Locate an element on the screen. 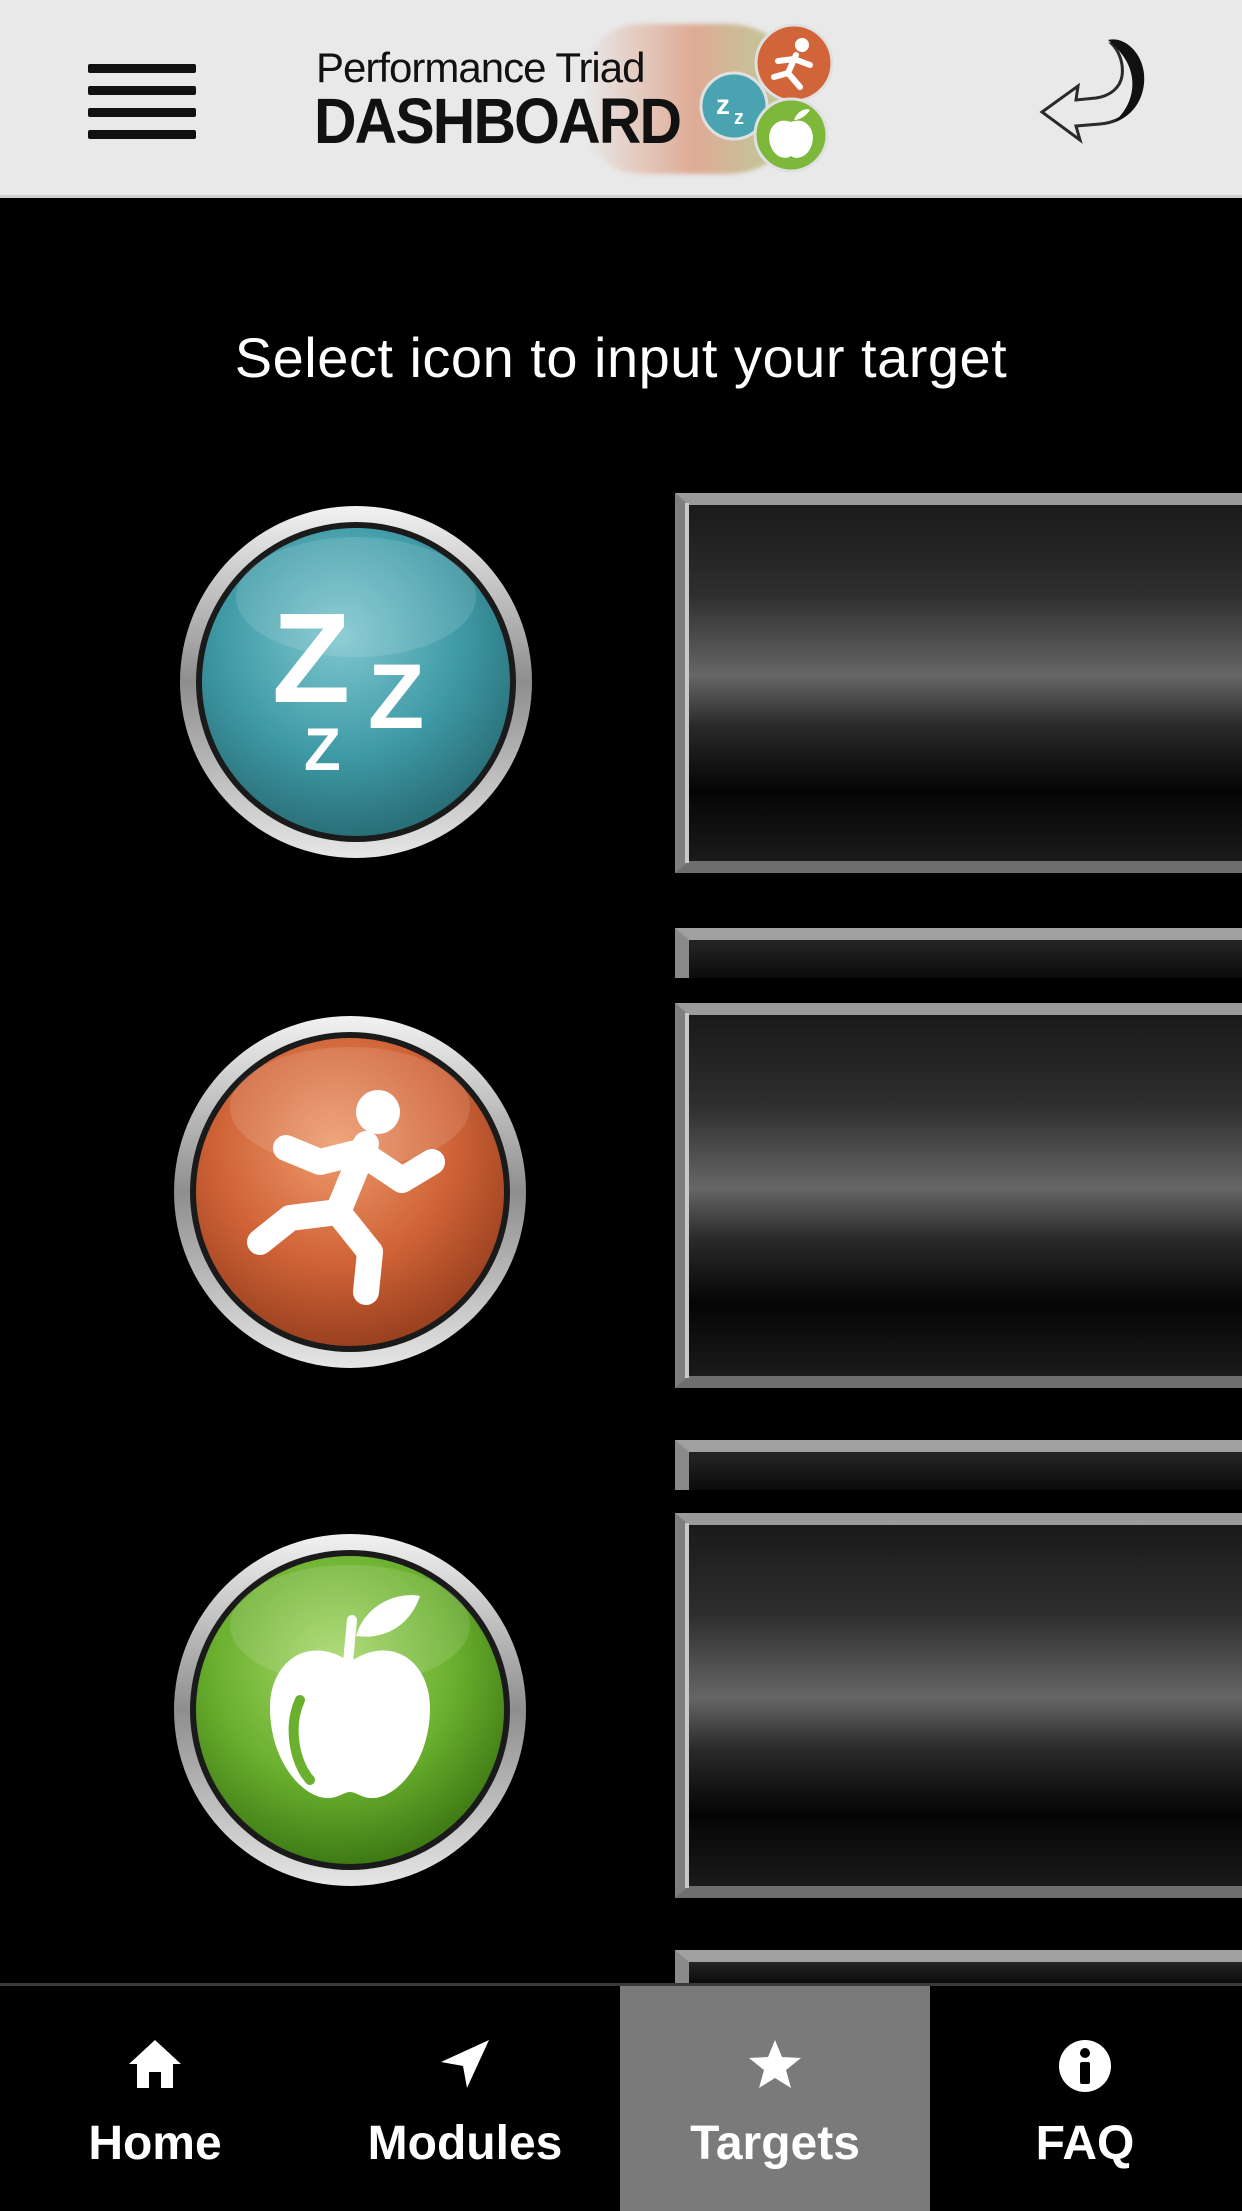 This screenshot has height=2211, width=1242. nutrition-target-button is located at coordinates (350, 1710).